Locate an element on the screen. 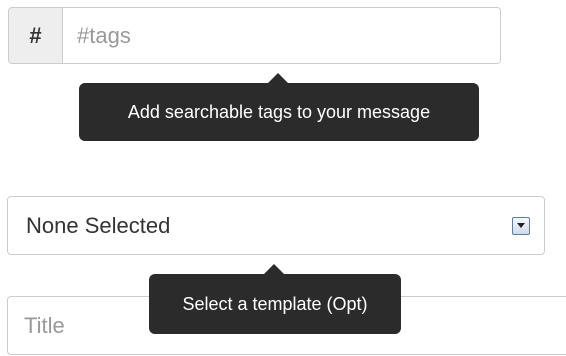  tags-tooltip: Add searchable tags to your message is located at coordinates (279, 107).